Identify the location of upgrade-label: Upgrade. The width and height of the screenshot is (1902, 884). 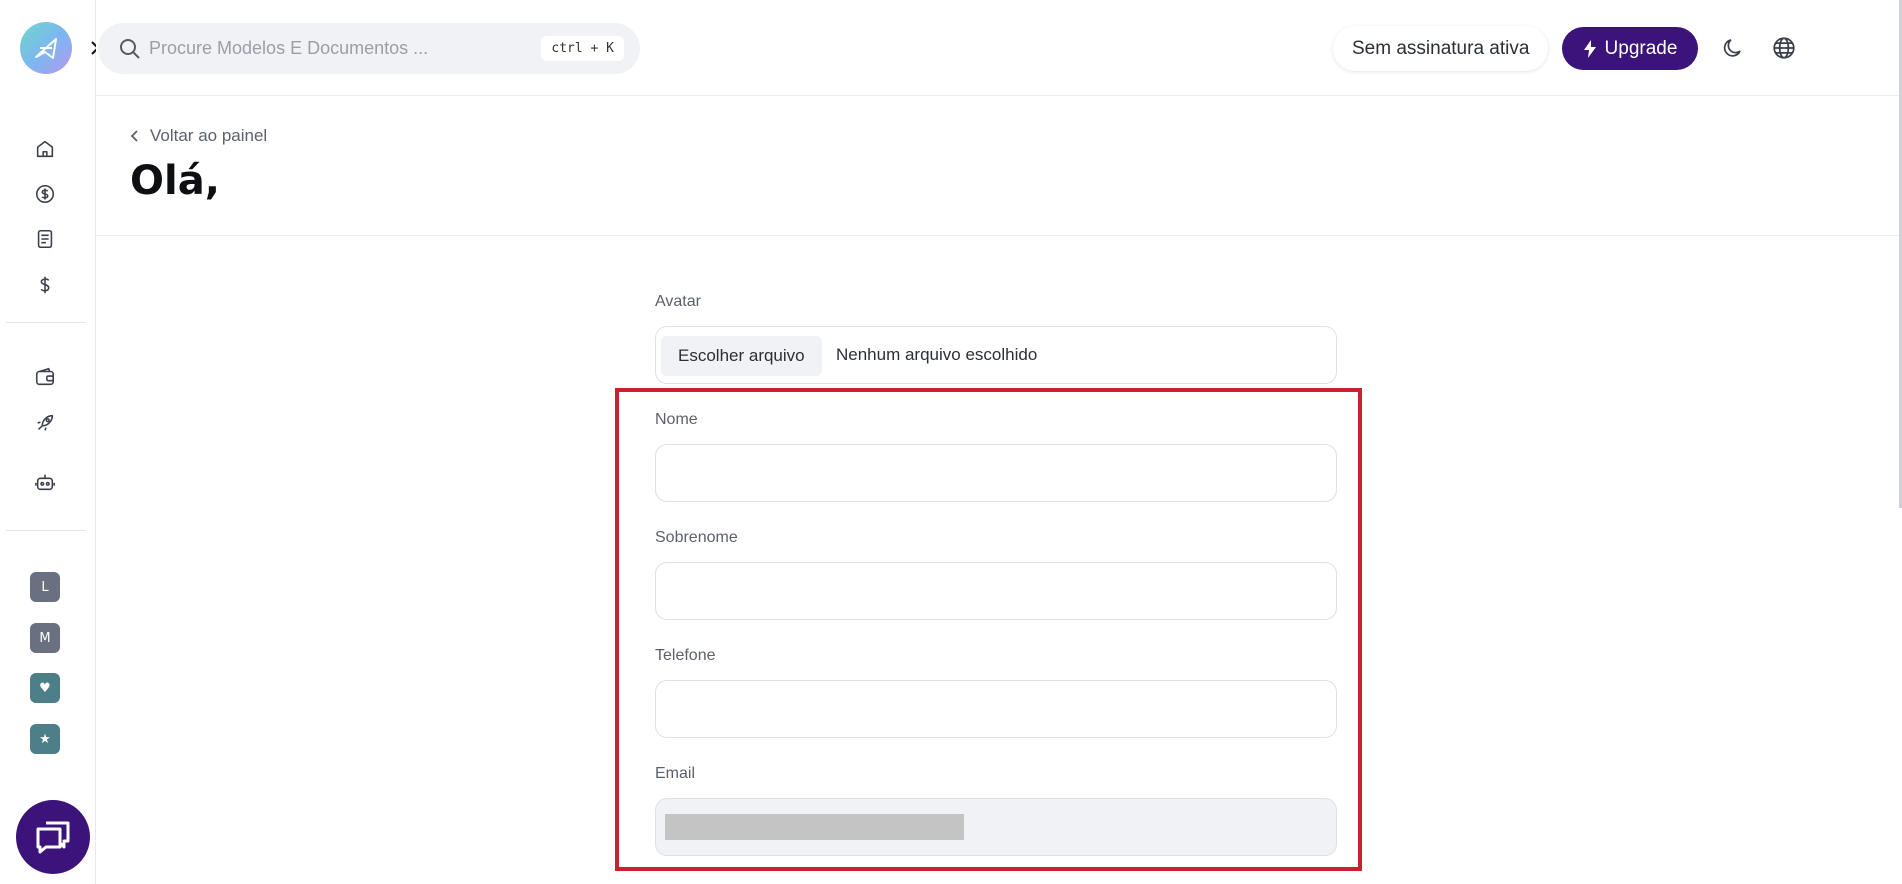
(1641, 48).